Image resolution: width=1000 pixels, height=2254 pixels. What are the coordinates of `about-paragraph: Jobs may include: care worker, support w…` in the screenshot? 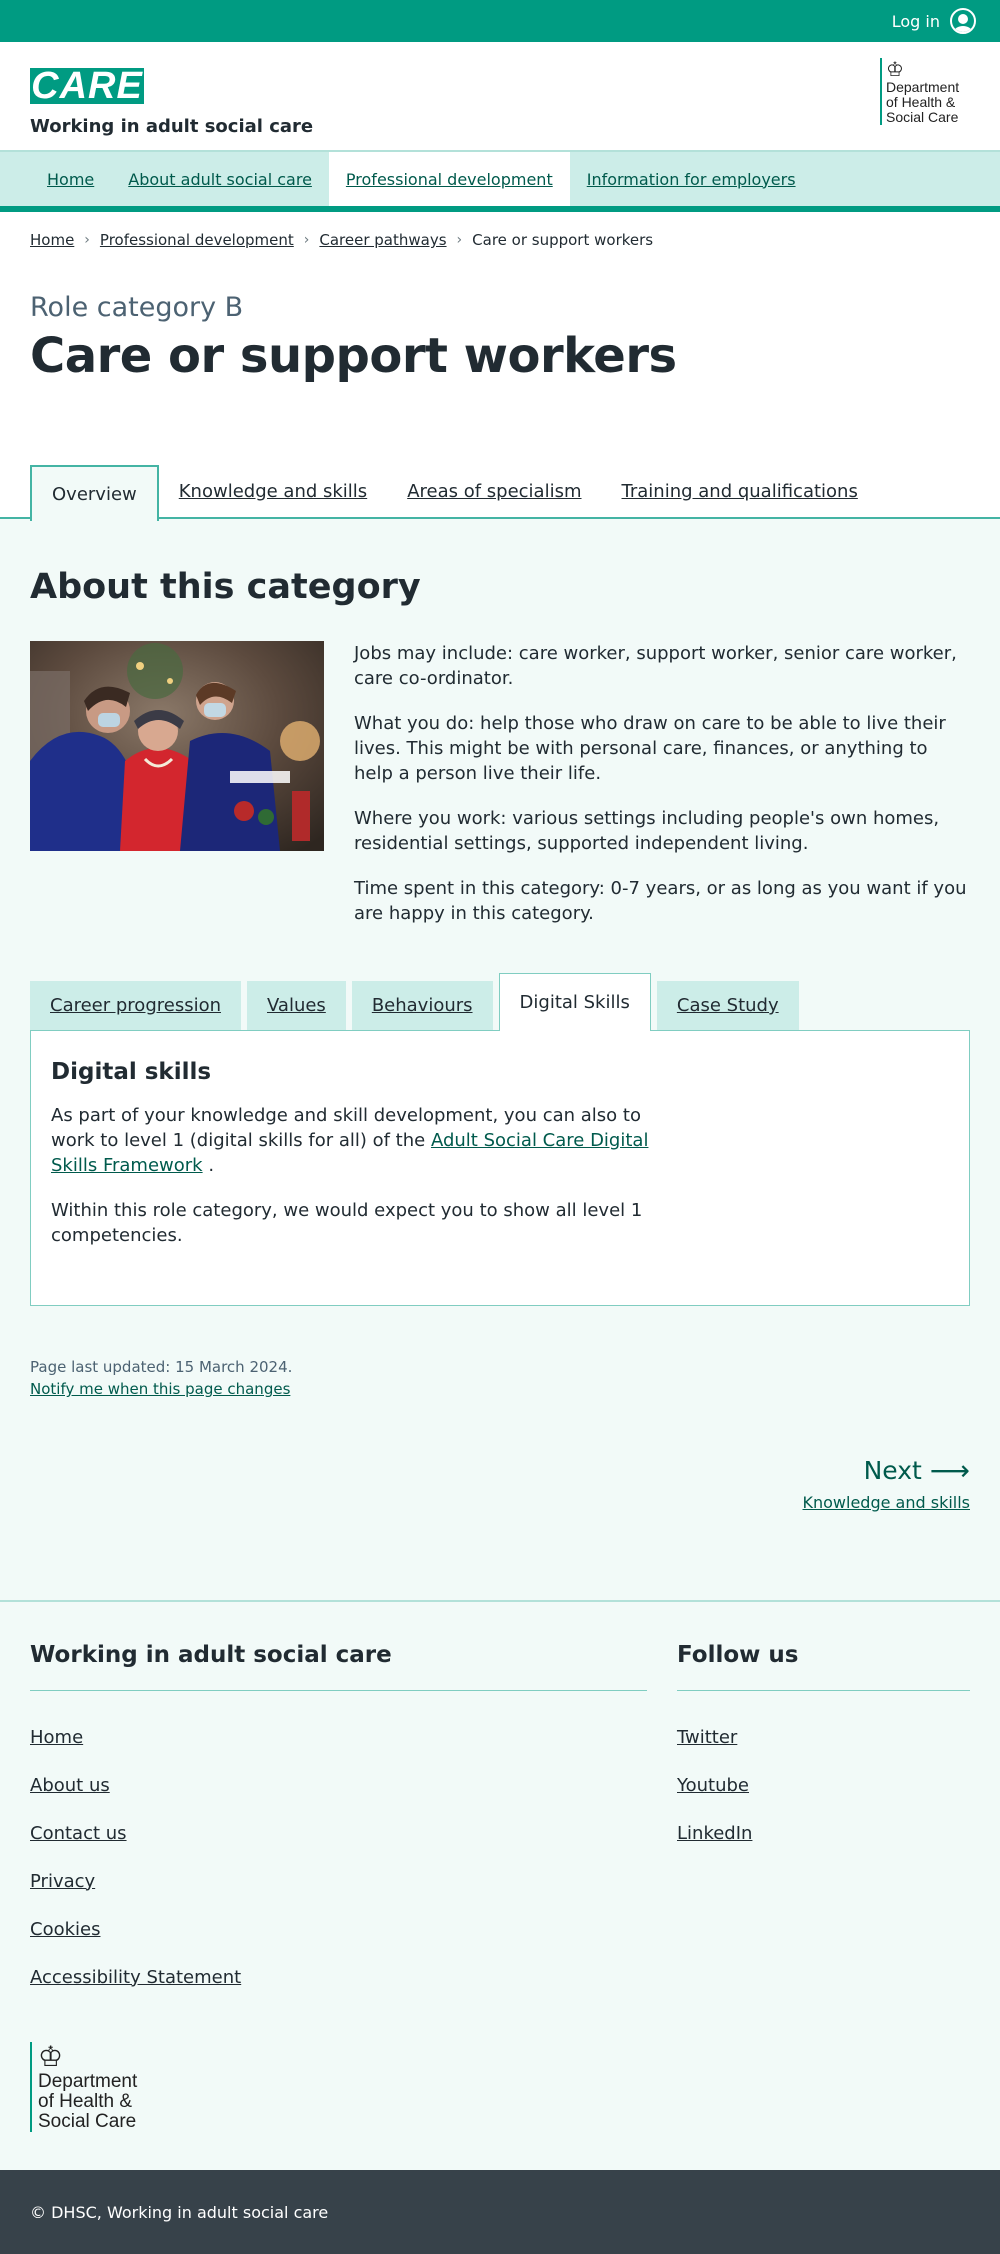 It's located at (655, 666).